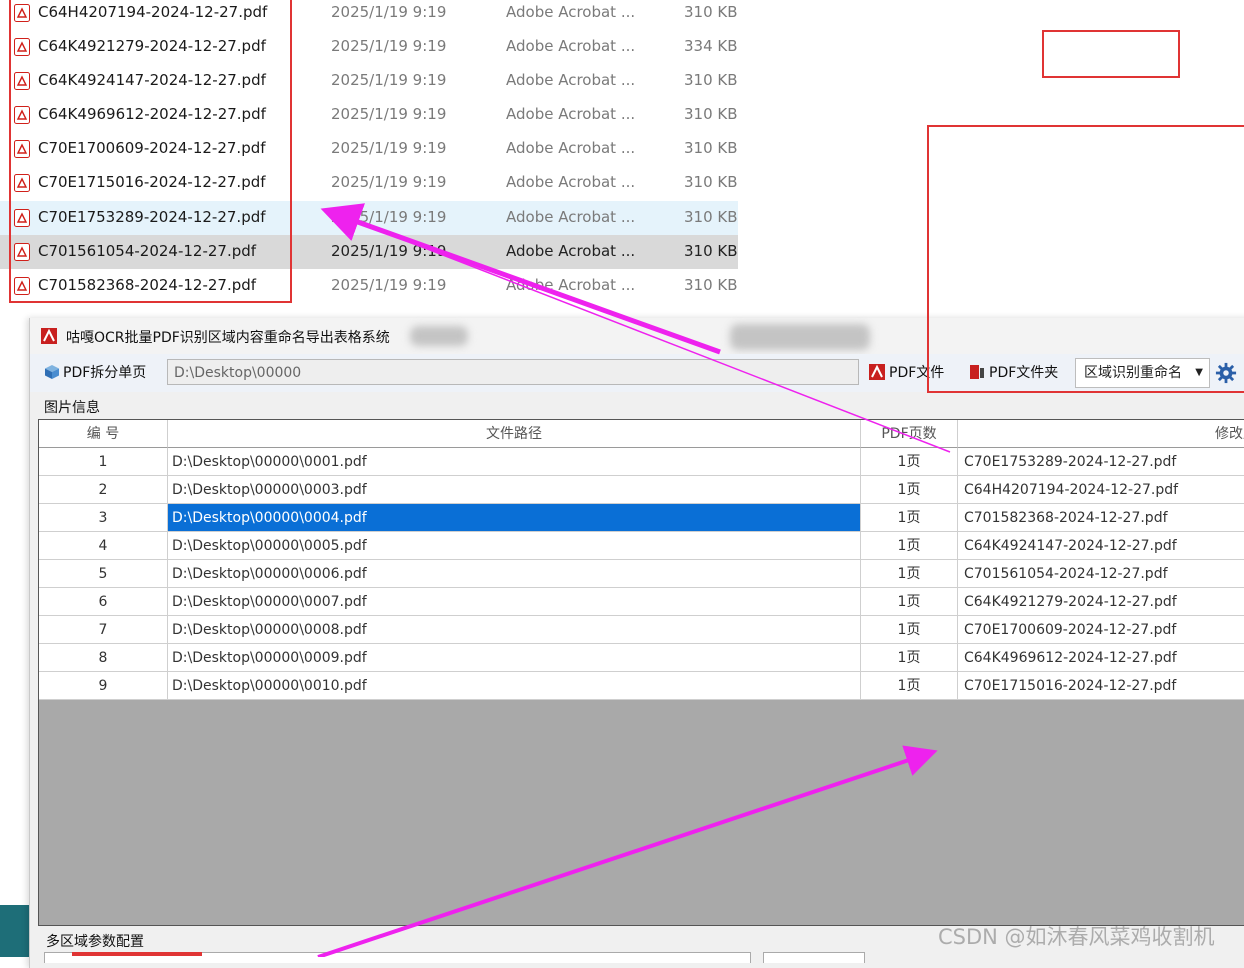 This screenshot has width=1244, height=968. Describe the element at coordinates (15, 931) in the screenshot. I see `desktop-background` at that location.